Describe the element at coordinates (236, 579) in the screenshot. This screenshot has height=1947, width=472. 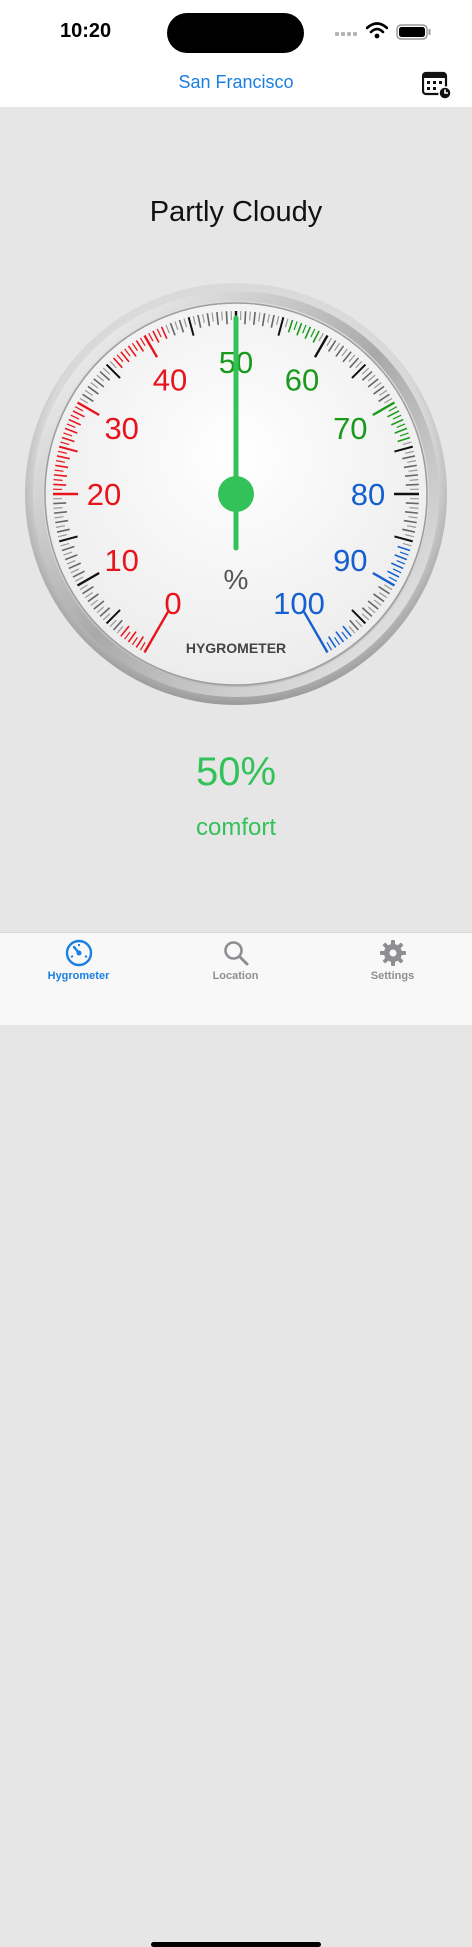
I see `unit-label: %` at that location.